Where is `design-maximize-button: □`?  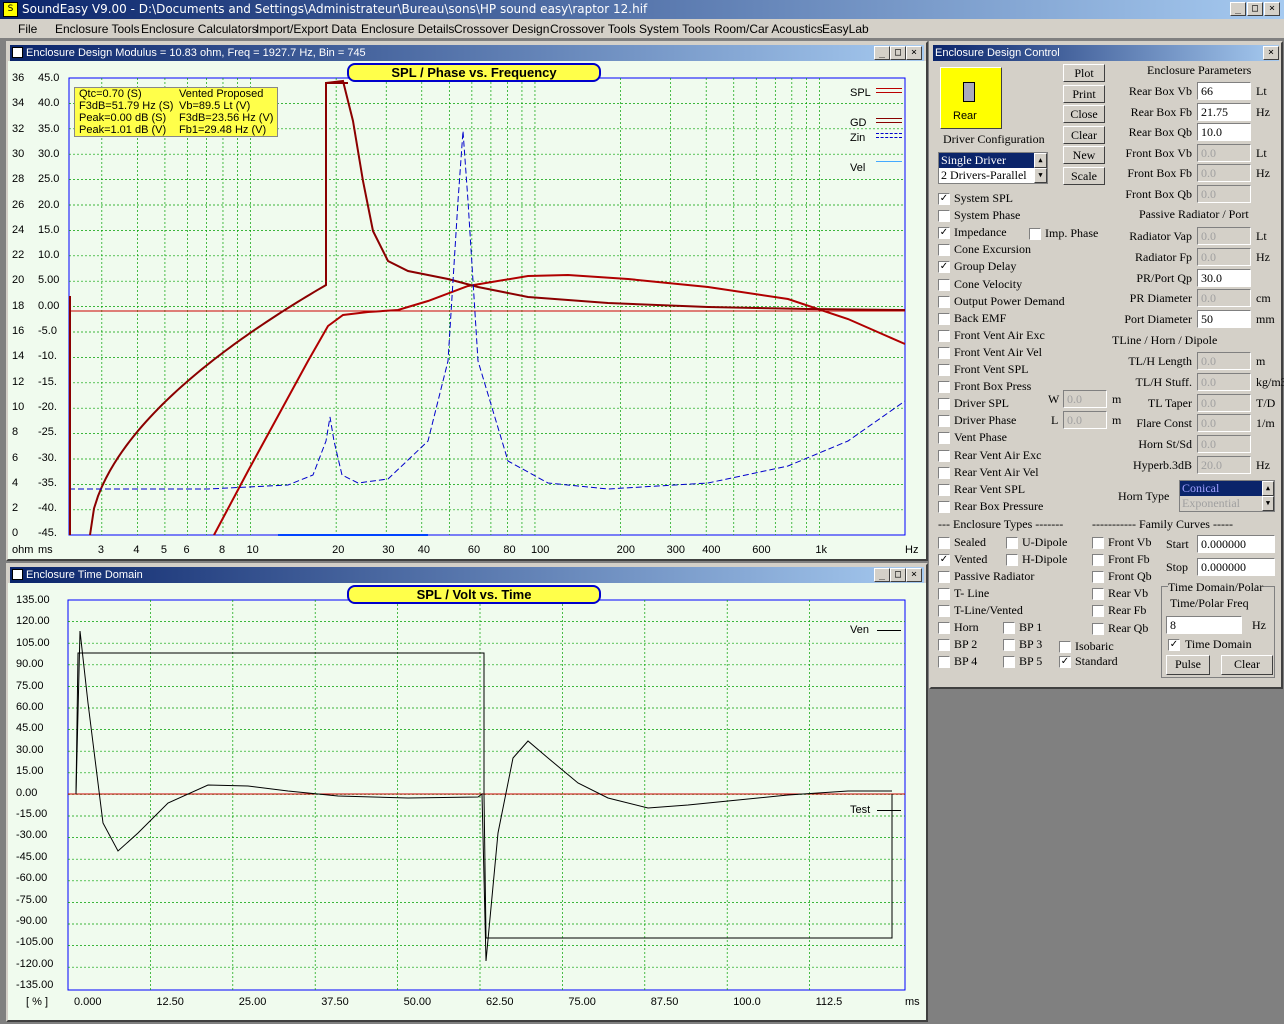
design-maximize-button: □ is located at coordinates (898, 53).